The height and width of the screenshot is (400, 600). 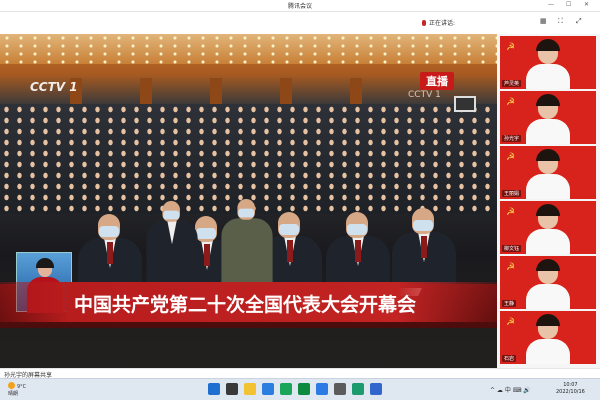 What do you see at coordinates (465, 104) in the screenshot?
I see `wall-clock` at bounding box center [465, 104].